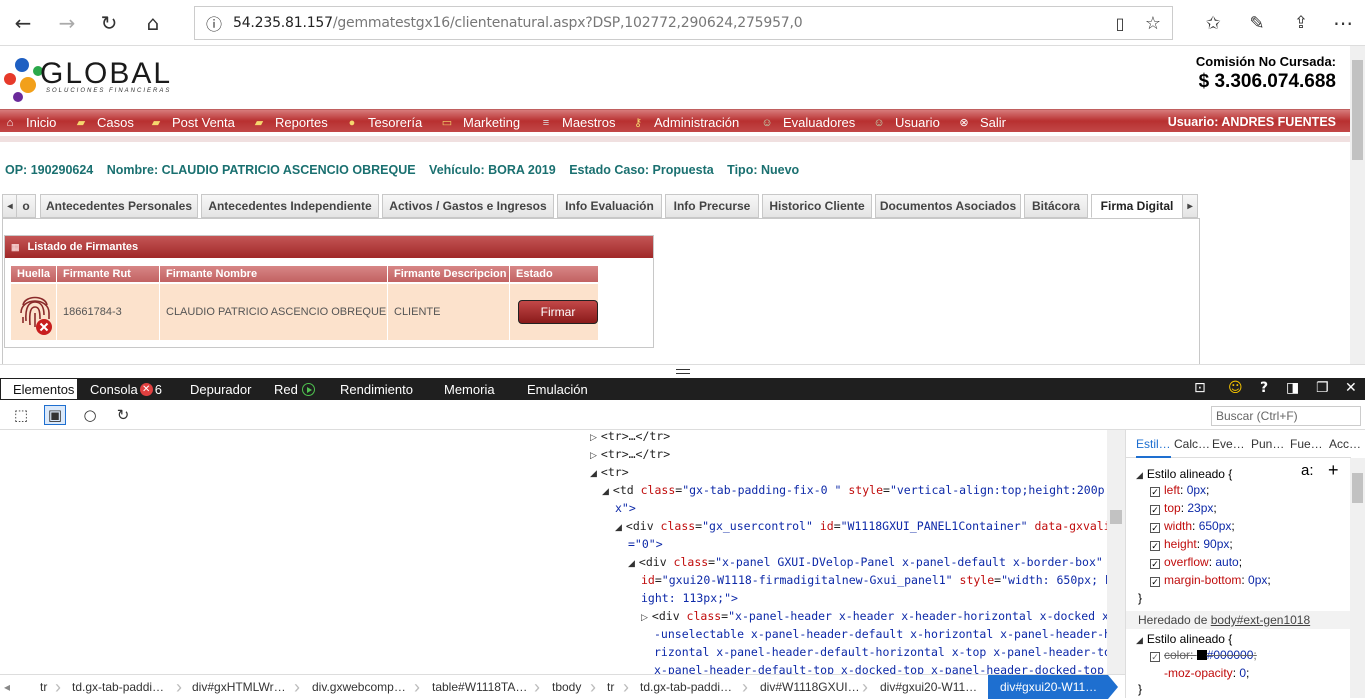 This screenshot has width=1365, height=699. I want to click on tab-firma-digital: Firma Digital, so click(1137, 206).